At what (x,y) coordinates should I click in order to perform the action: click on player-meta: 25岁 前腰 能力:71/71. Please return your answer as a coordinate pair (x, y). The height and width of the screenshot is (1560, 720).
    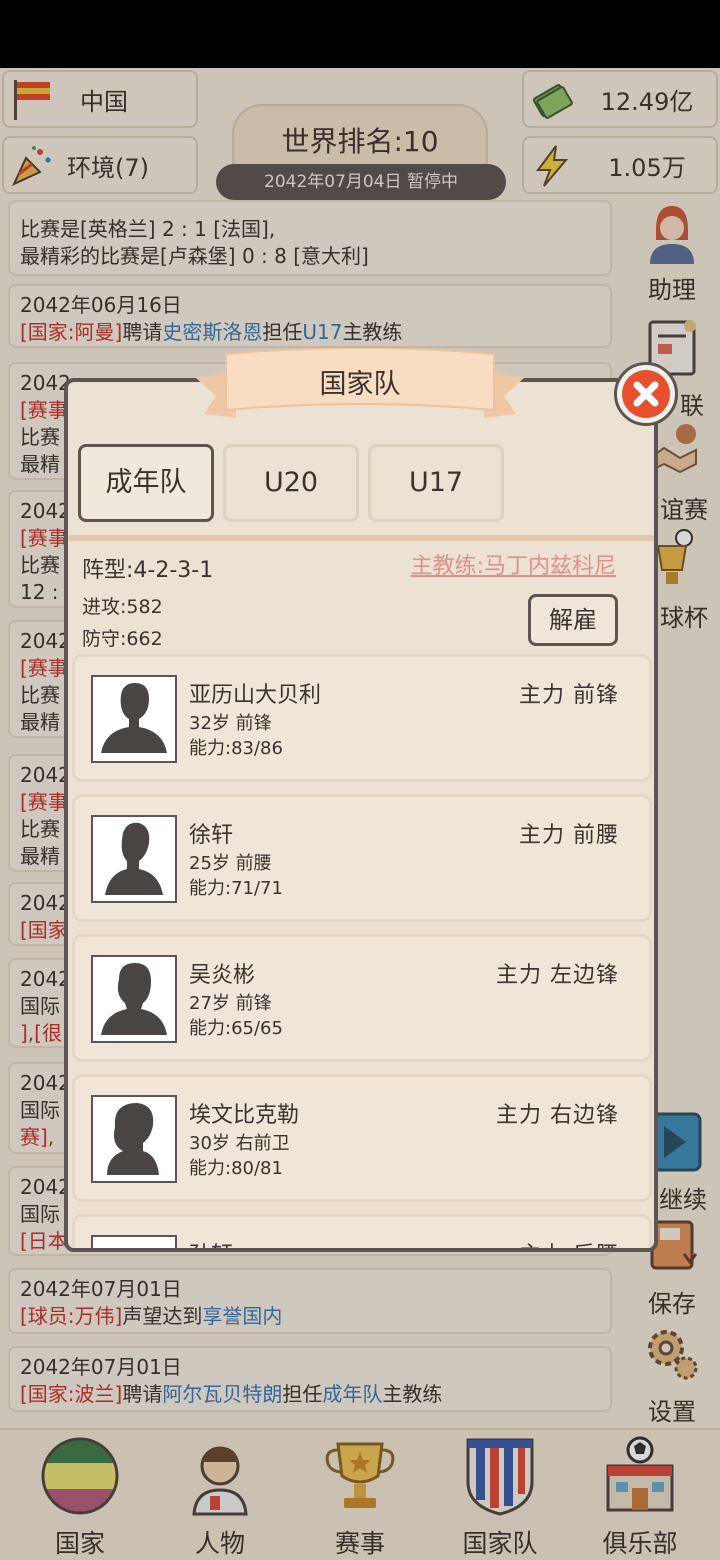
    Looking at the image, I should click on (236, 876).